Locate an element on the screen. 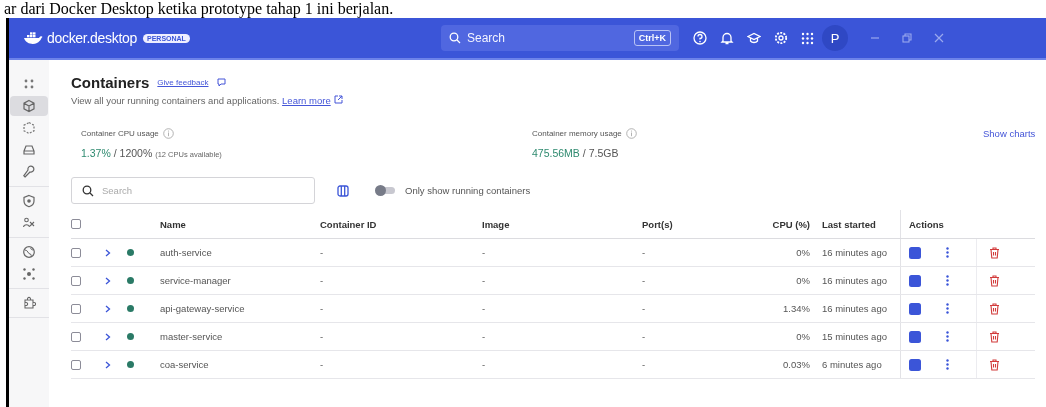 This screenshot has width=1046, height=407. close-icon is located at coordinates (939, 38).